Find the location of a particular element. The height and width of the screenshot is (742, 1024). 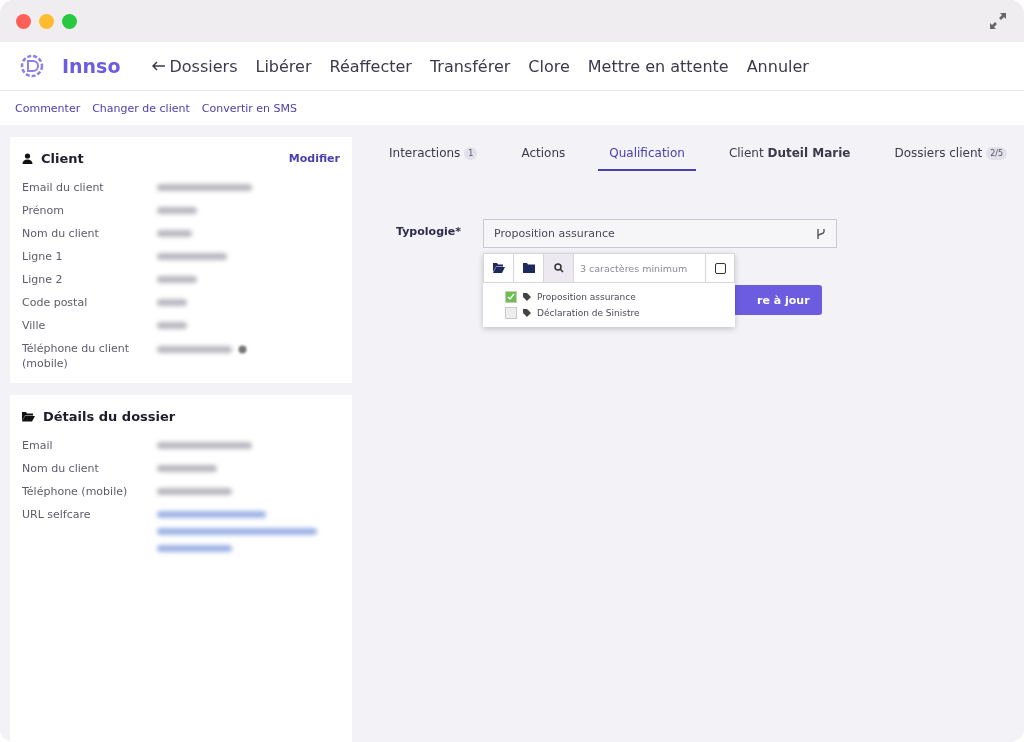

field-label: Email du client is located at coordinates (63, 187).